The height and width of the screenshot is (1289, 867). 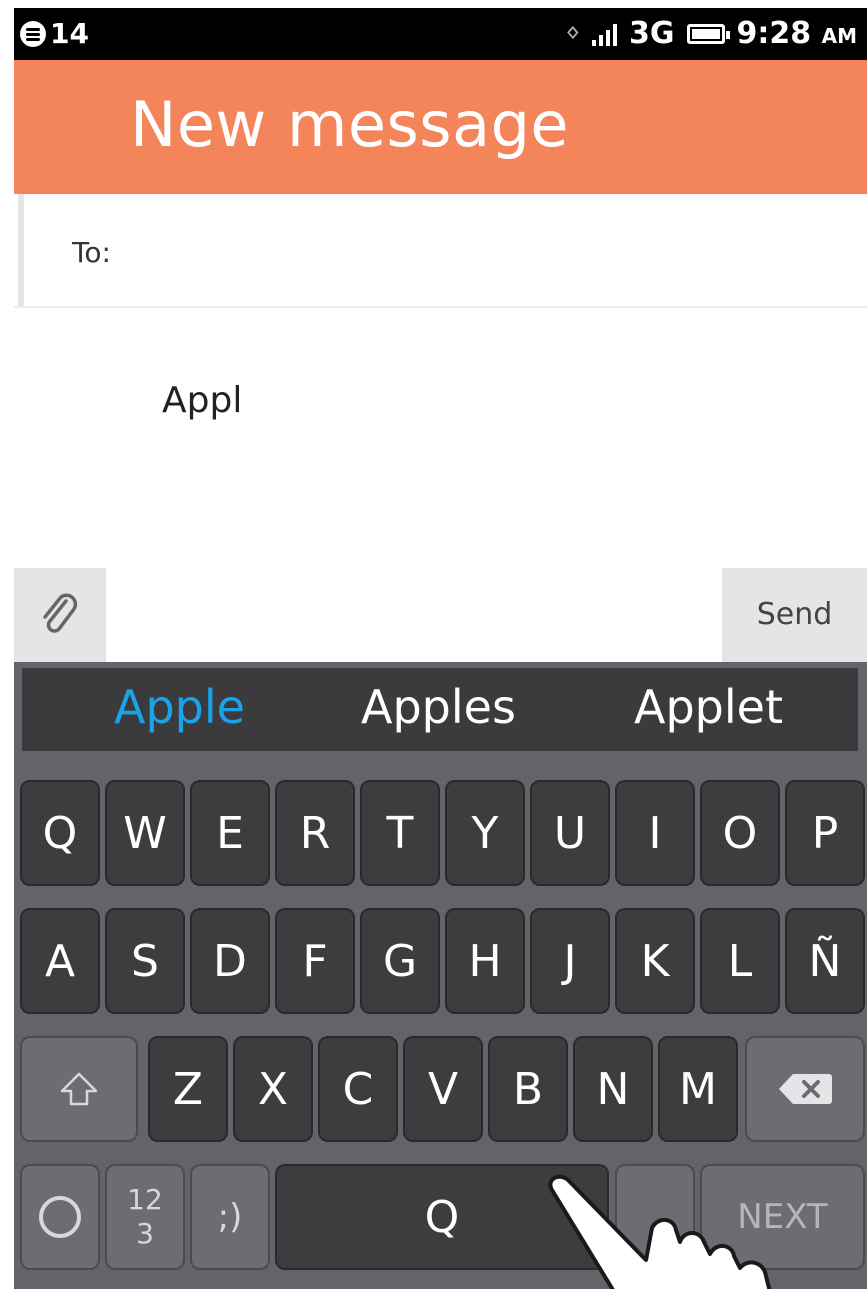 I want to click on emoji-key: ;), so click(x=230, y=1217).